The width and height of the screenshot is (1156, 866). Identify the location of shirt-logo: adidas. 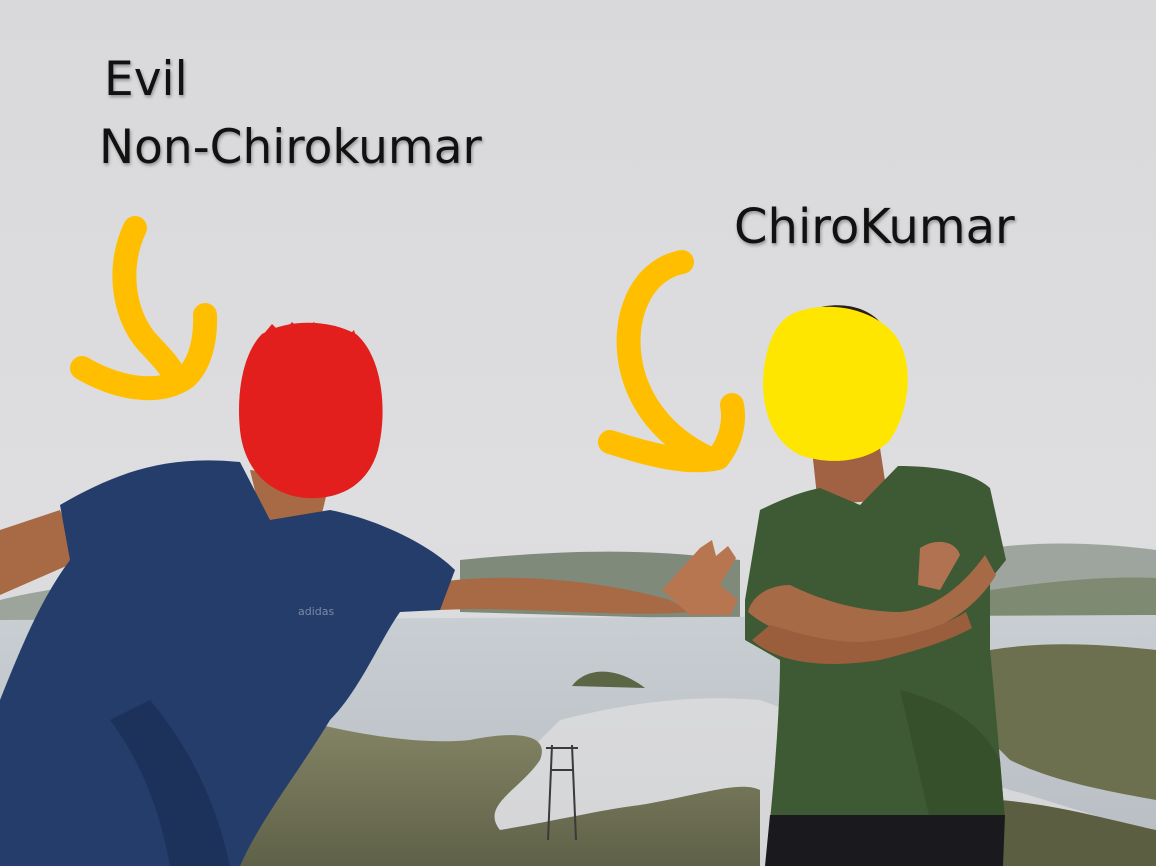
(316, 611).